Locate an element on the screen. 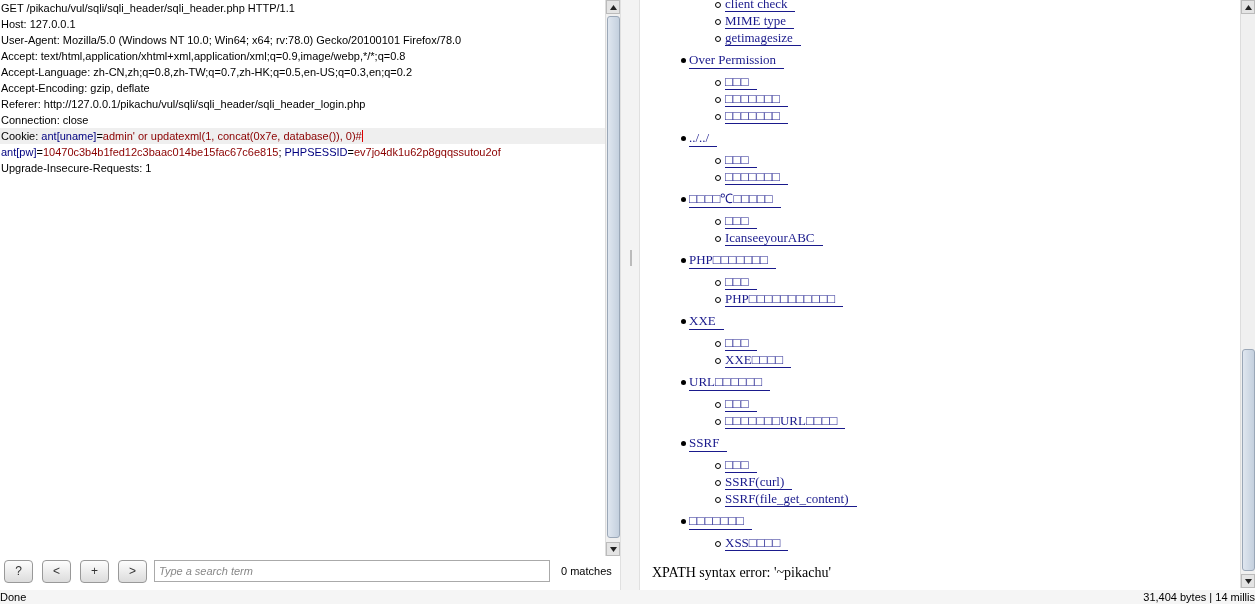 The width and height of the screenshot is (1255, 604). menu-link: □□□□□□□ is located at coordinates (720, 521).